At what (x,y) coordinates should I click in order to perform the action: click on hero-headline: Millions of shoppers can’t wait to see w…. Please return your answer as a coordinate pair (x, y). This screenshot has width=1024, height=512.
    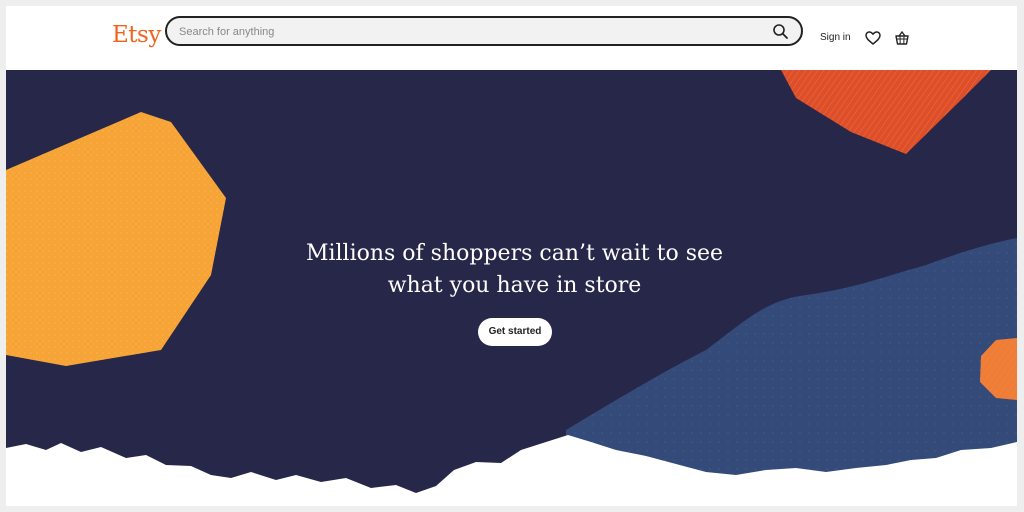
    Looking at the image, I should click on (511, 270).